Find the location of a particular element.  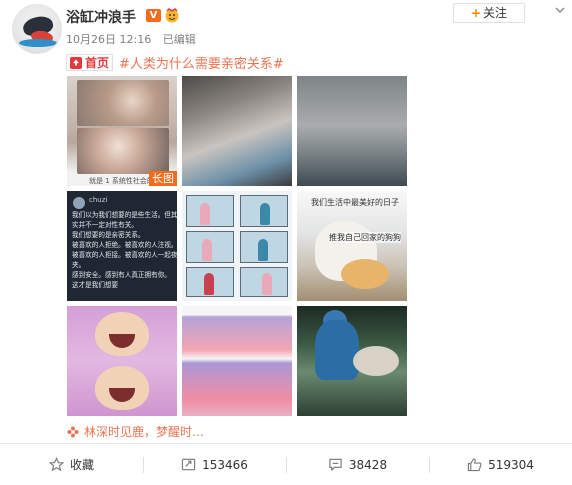

crown-icon is located at coordinates (172, 15).